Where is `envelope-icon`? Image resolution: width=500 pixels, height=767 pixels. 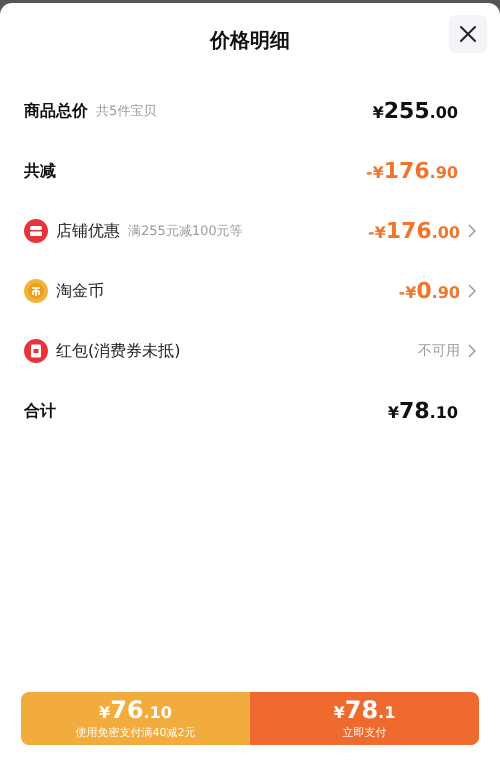
envelope-icon is located at coordinates (36, 351).